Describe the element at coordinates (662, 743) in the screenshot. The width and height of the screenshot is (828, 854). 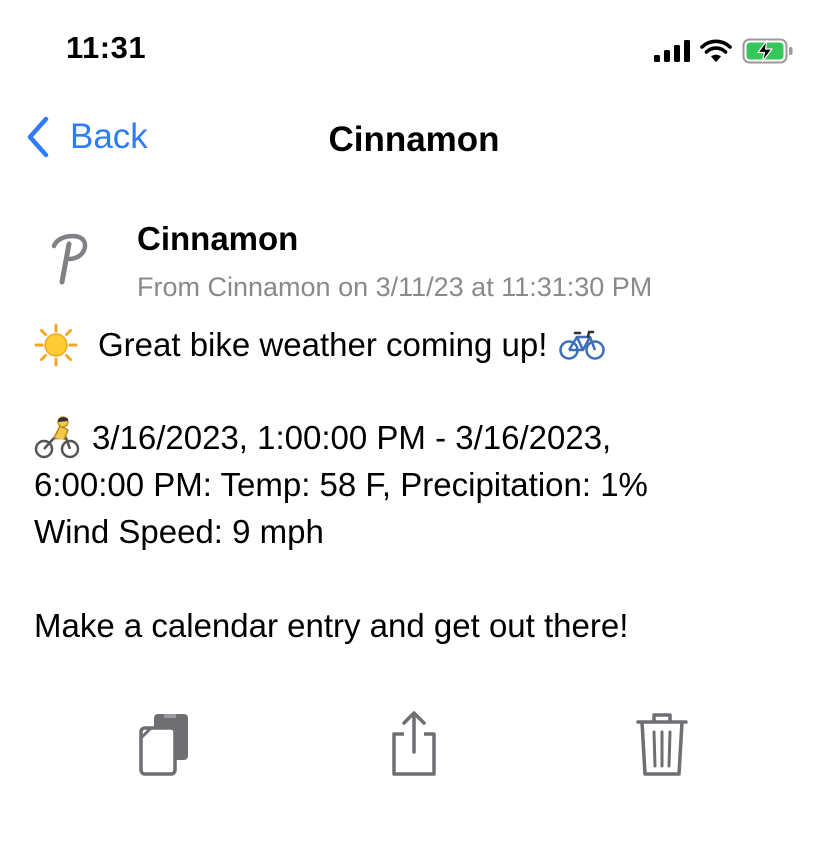
I see `trash-icon` at that location.